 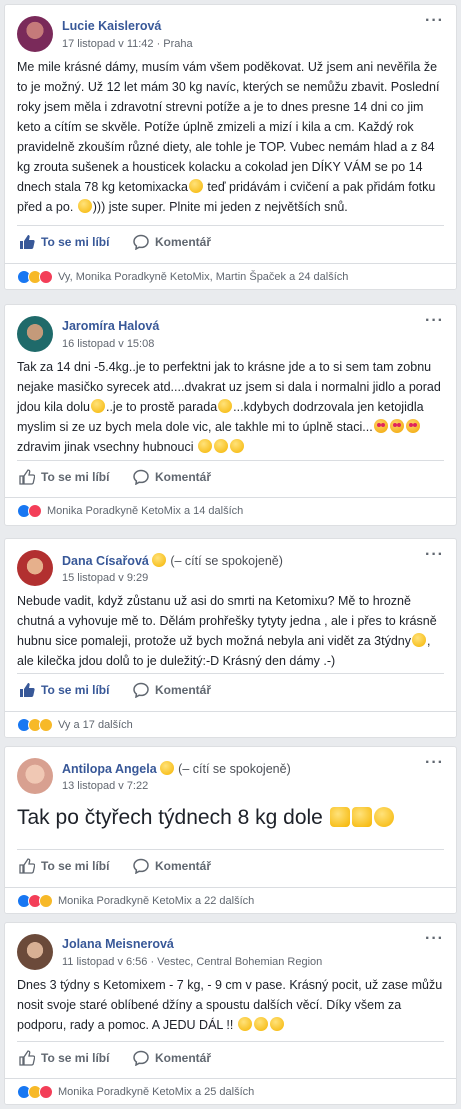 I want to click on post-header: Jaromíra Halová 16 listopad v 15:08 ···, so click(x=230, y=331).